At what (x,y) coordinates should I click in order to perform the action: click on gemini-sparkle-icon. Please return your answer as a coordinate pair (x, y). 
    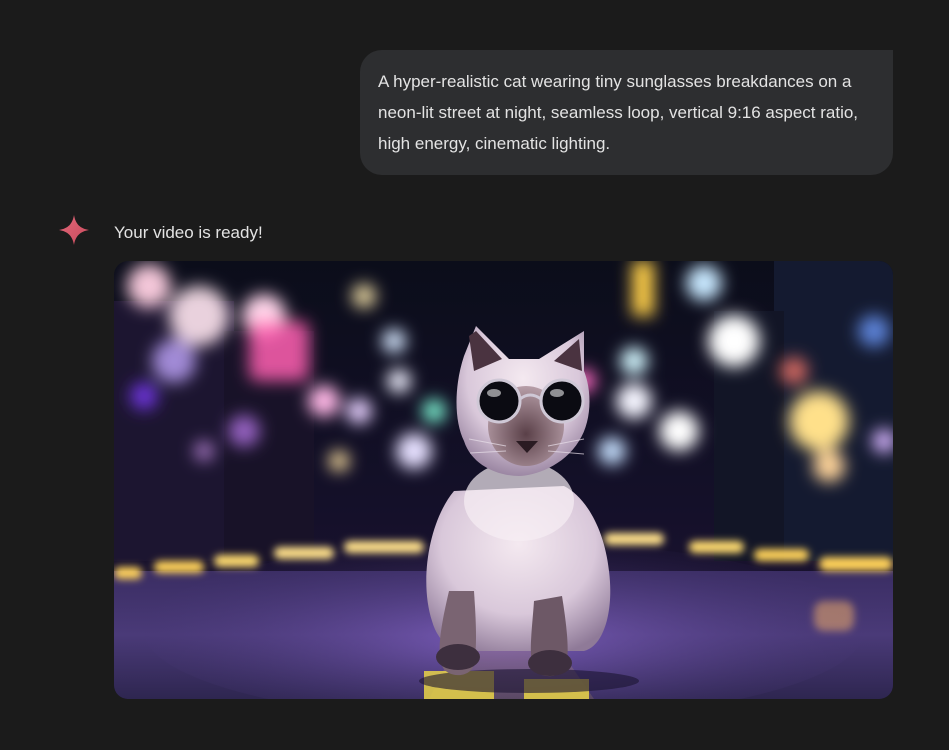
    Looking at the image, I should click on (74, 230).